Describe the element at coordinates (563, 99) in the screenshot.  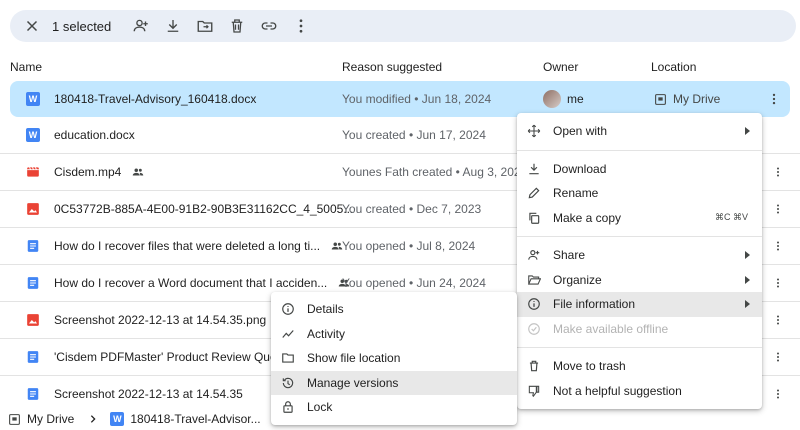
I see `owner: me` at that location.